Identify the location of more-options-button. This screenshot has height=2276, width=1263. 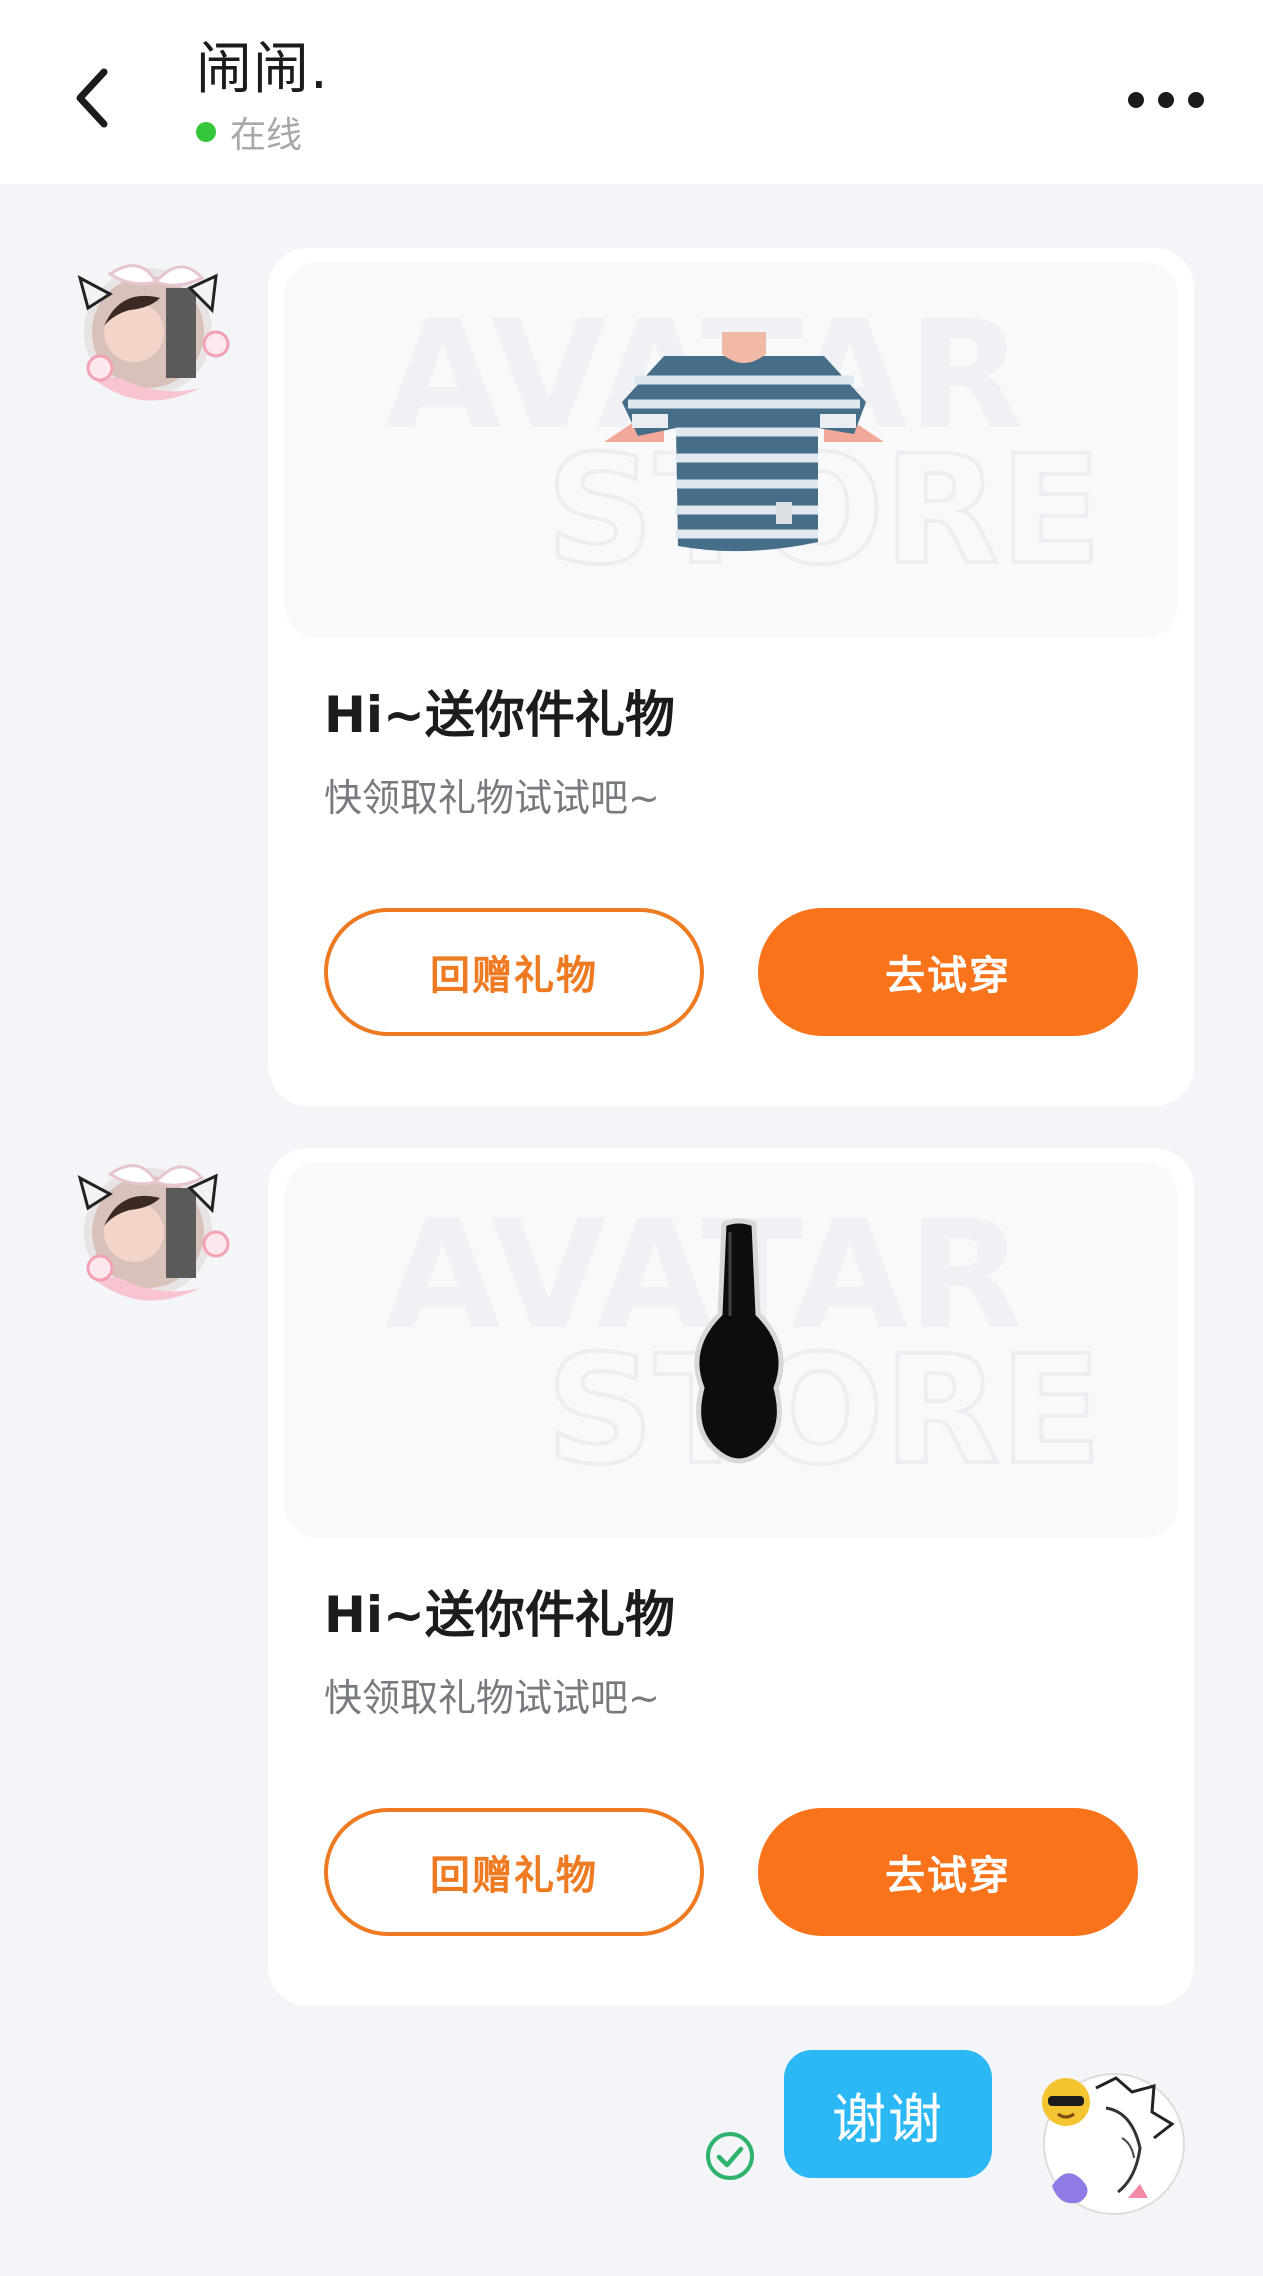
(1166, 100).